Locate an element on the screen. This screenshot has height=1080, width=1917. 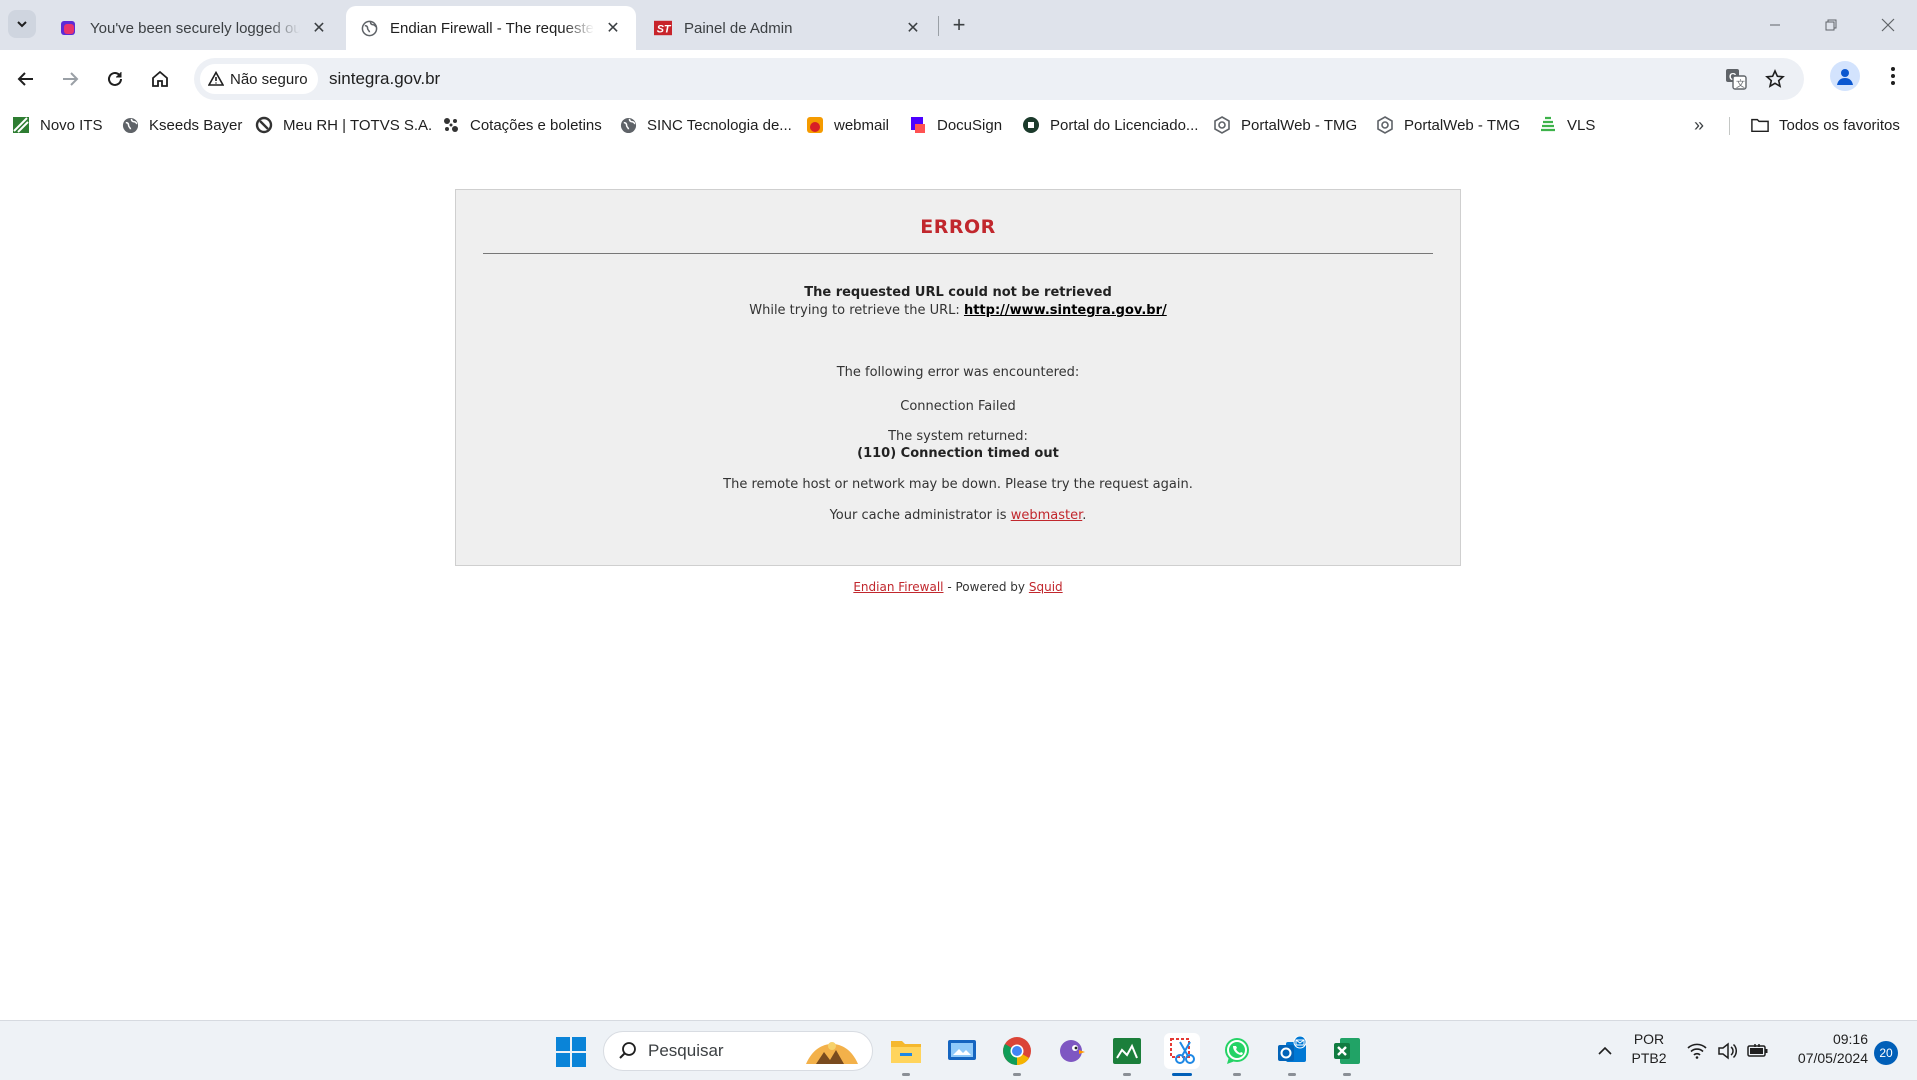
address-bar: Não seguro sintegra.gov.br G文 is located at coordinates (999, 79).